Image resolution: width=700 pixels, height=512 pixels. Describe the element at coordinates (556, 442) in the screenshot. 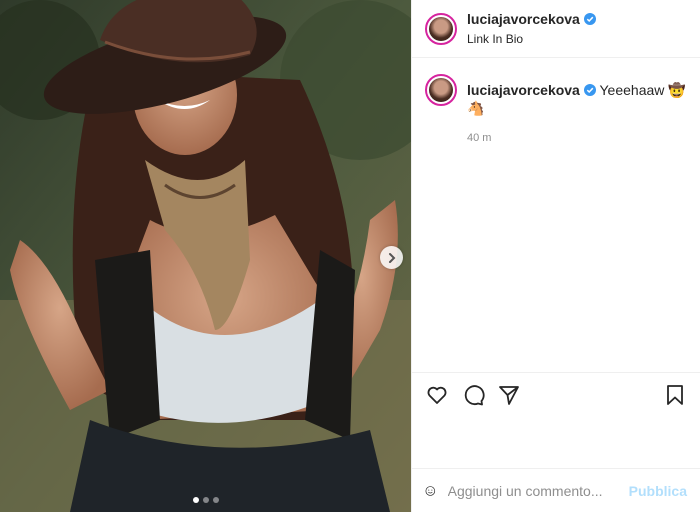

I see `likes-area` at that location.